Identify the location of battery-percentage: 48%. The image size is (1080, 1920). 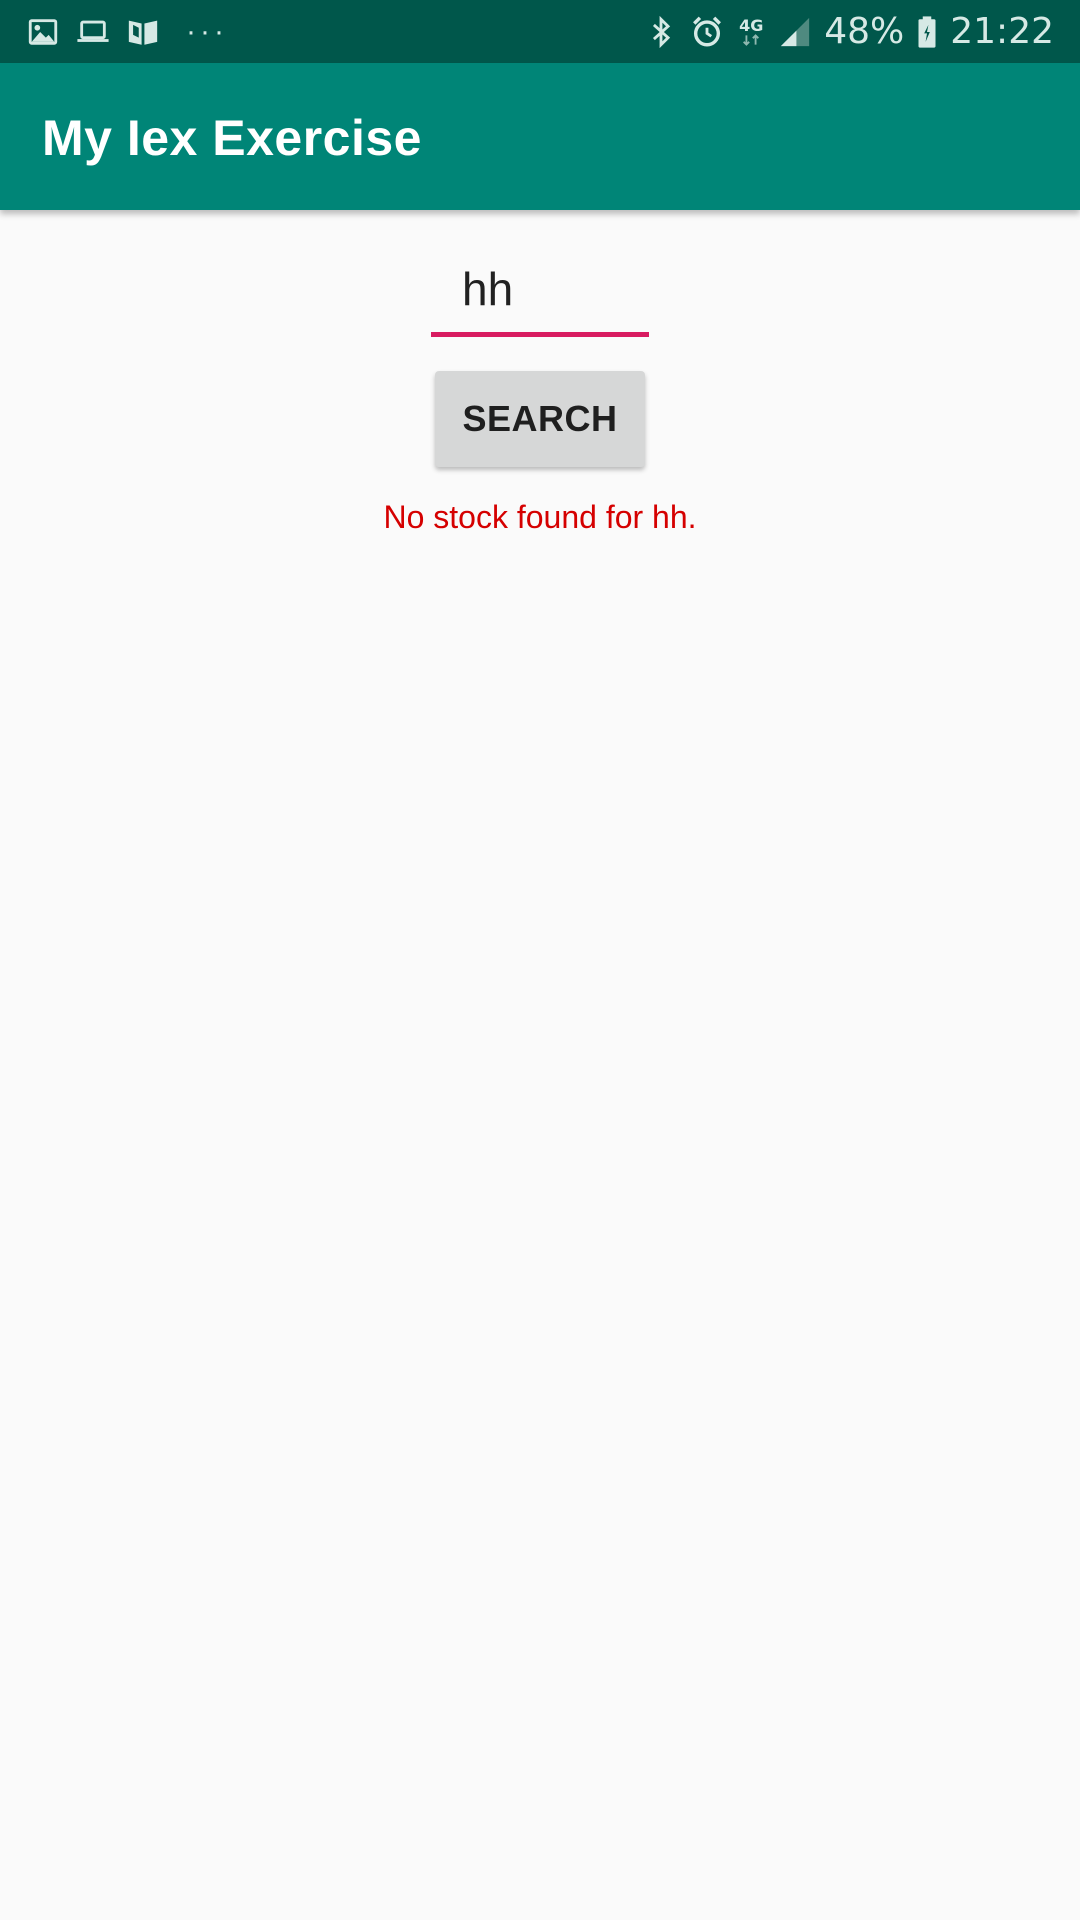
(864, 31).